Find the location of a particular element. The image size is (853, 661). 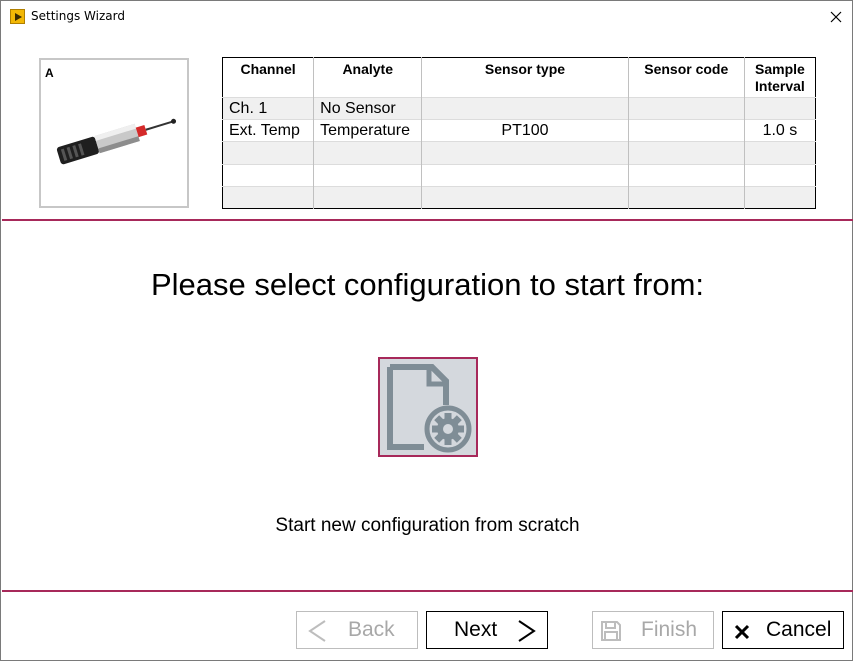

back-button-label: Back is located at coordinates (371, 629).